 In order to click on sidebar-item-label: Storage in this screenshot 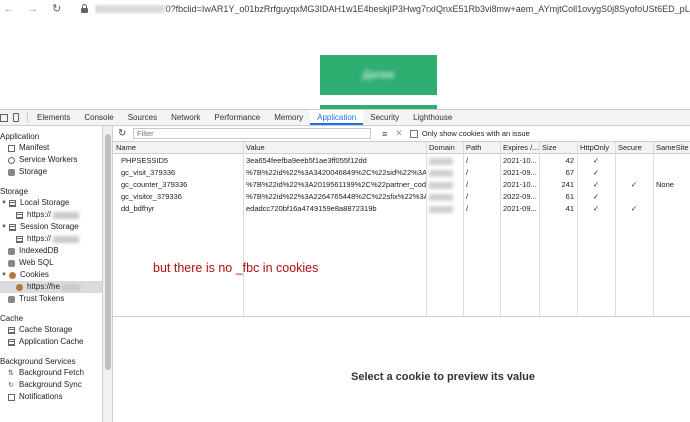, I will do `click(33, 171)`.